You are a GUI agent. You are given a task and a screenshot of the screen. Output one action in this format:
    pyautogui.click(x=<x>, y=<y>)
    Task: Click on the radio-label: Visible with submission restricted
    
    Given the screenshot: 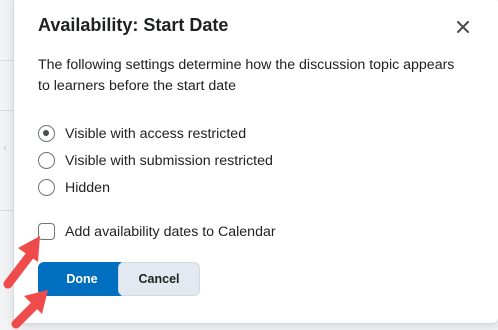 What is the action you would take?
    pyautogui.click(x=169, y=160)
    